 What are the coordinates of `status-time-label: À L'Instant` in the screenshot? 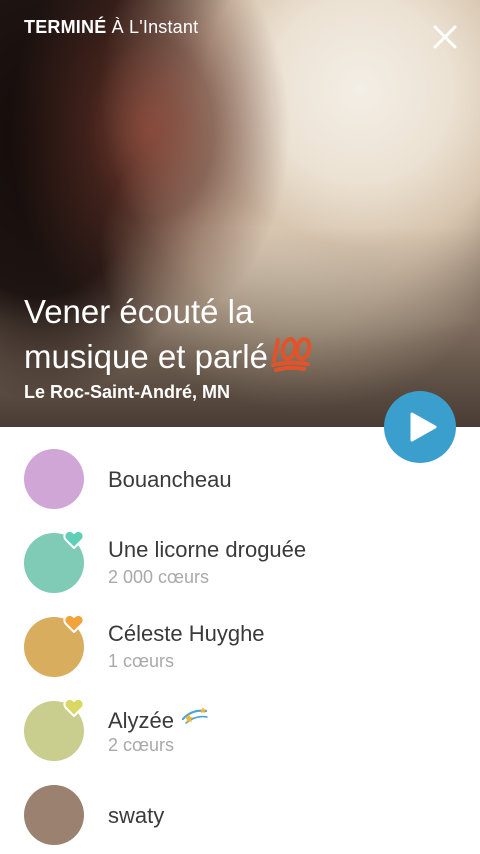 It's located at (155, 27).